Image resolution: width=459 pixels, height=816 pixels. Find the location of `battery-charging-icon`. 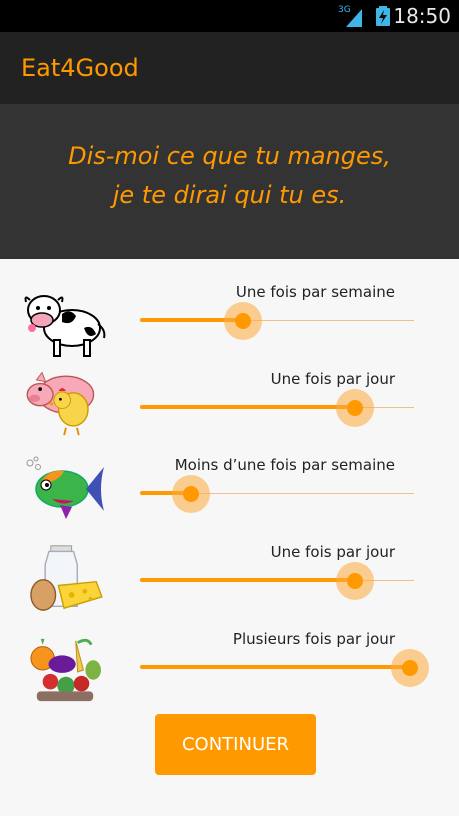

battery-charging-icon is located at coordinates (383, 16).